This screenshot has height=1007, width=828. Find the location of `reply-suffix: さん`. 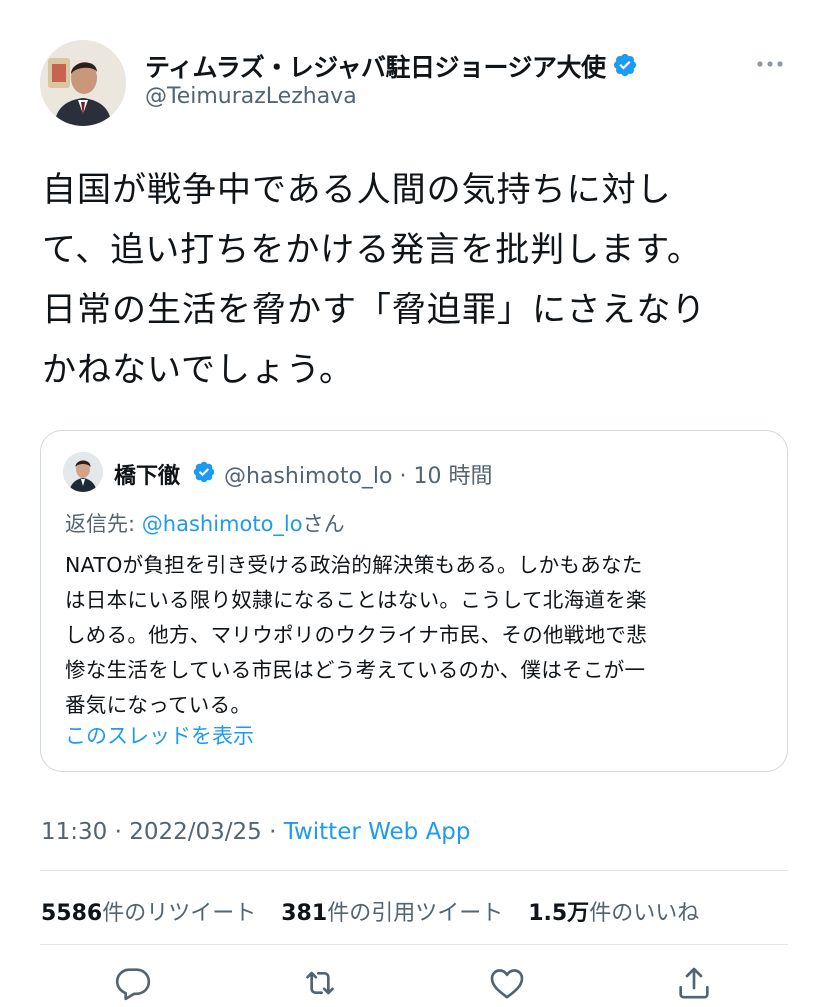

reply-suffix: さん is located at coordinates (323, 524).